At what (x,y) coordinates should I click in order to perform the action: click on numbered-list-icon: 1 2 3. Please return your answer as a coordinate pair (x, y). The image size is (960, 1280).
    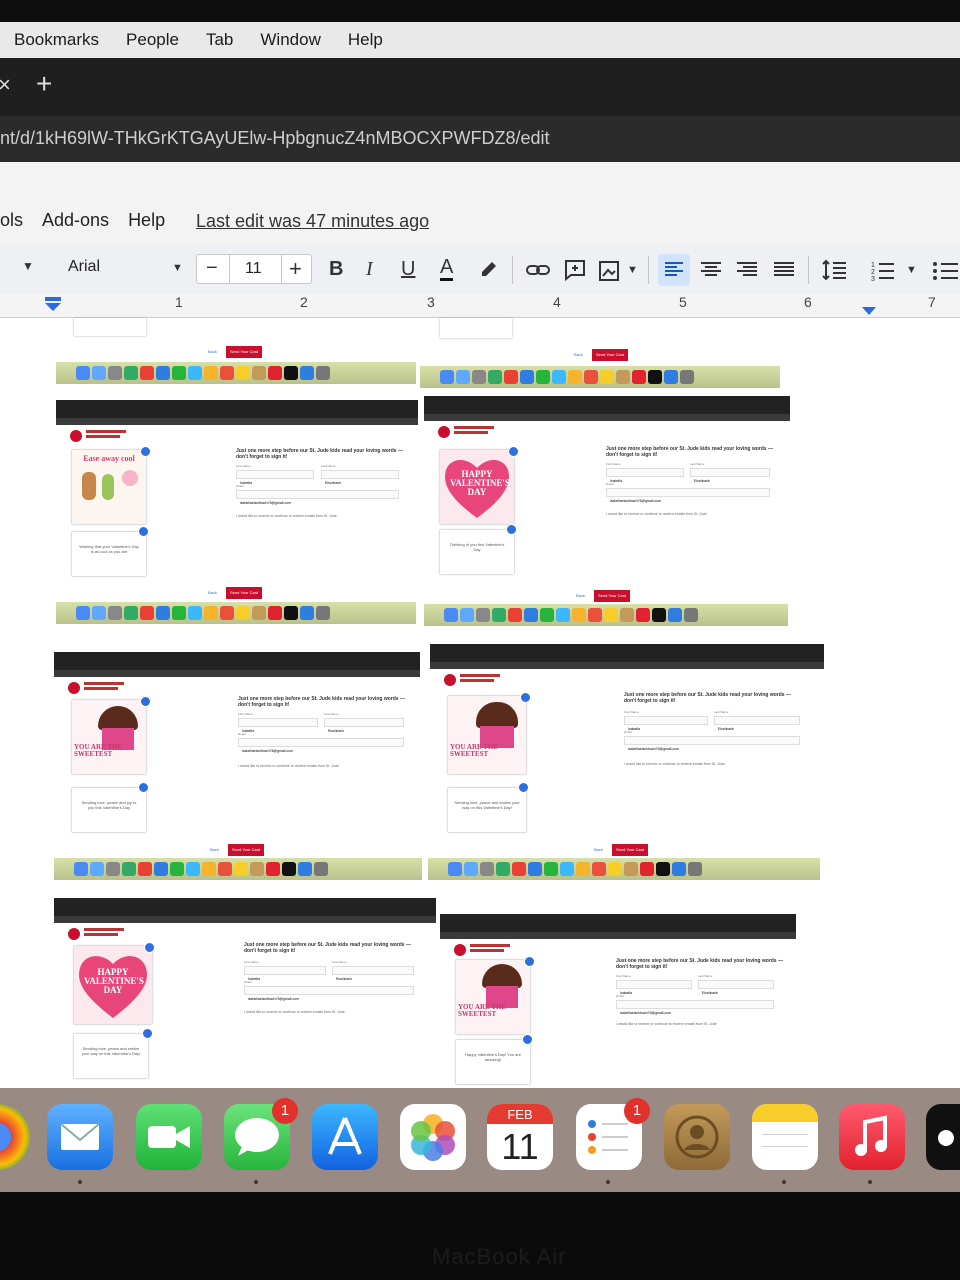
    Looking at the image, I should click on (883, 270).